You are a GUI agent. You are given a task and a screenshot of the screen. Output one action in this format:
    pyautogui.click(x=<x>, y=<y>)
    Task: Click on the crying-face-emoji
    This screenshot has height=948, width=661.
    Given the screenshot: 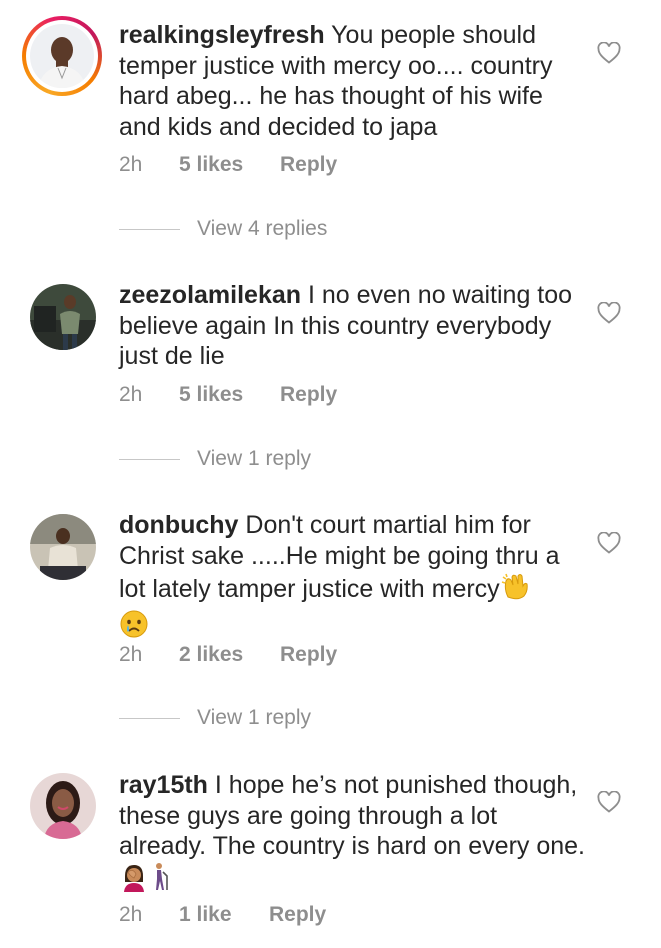 What is the action you would take?
    pyautogui.click(x=134, y=628)
    